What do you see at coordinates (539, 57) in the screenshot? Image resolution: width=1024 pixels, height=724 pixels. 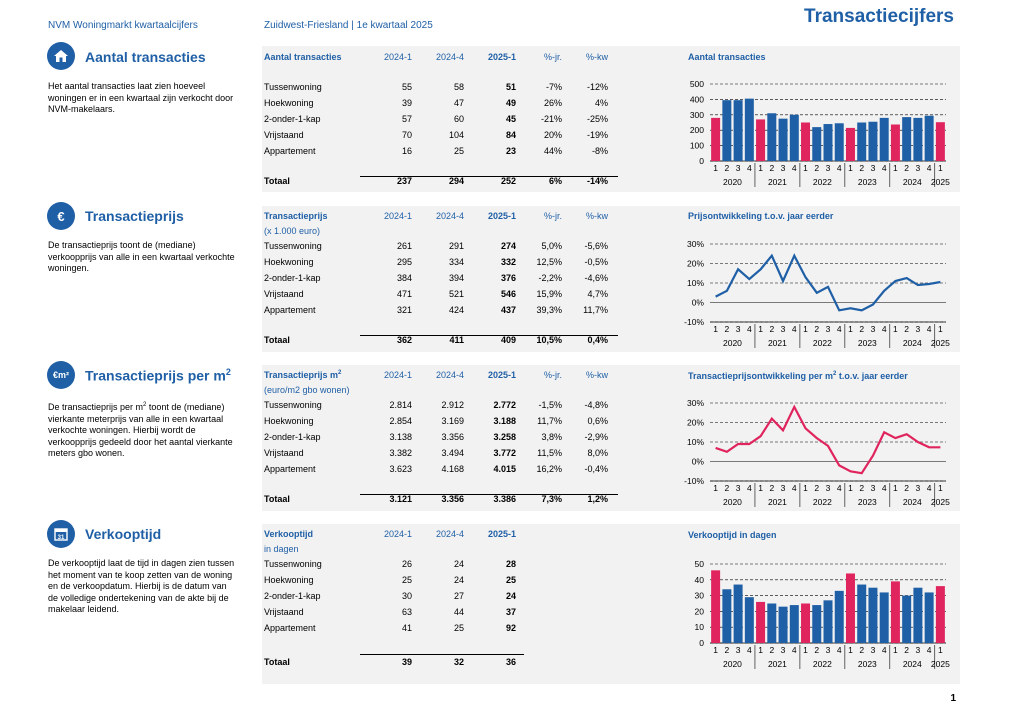 I see `table-header: %-jr.` at bounding box center [539, 57].